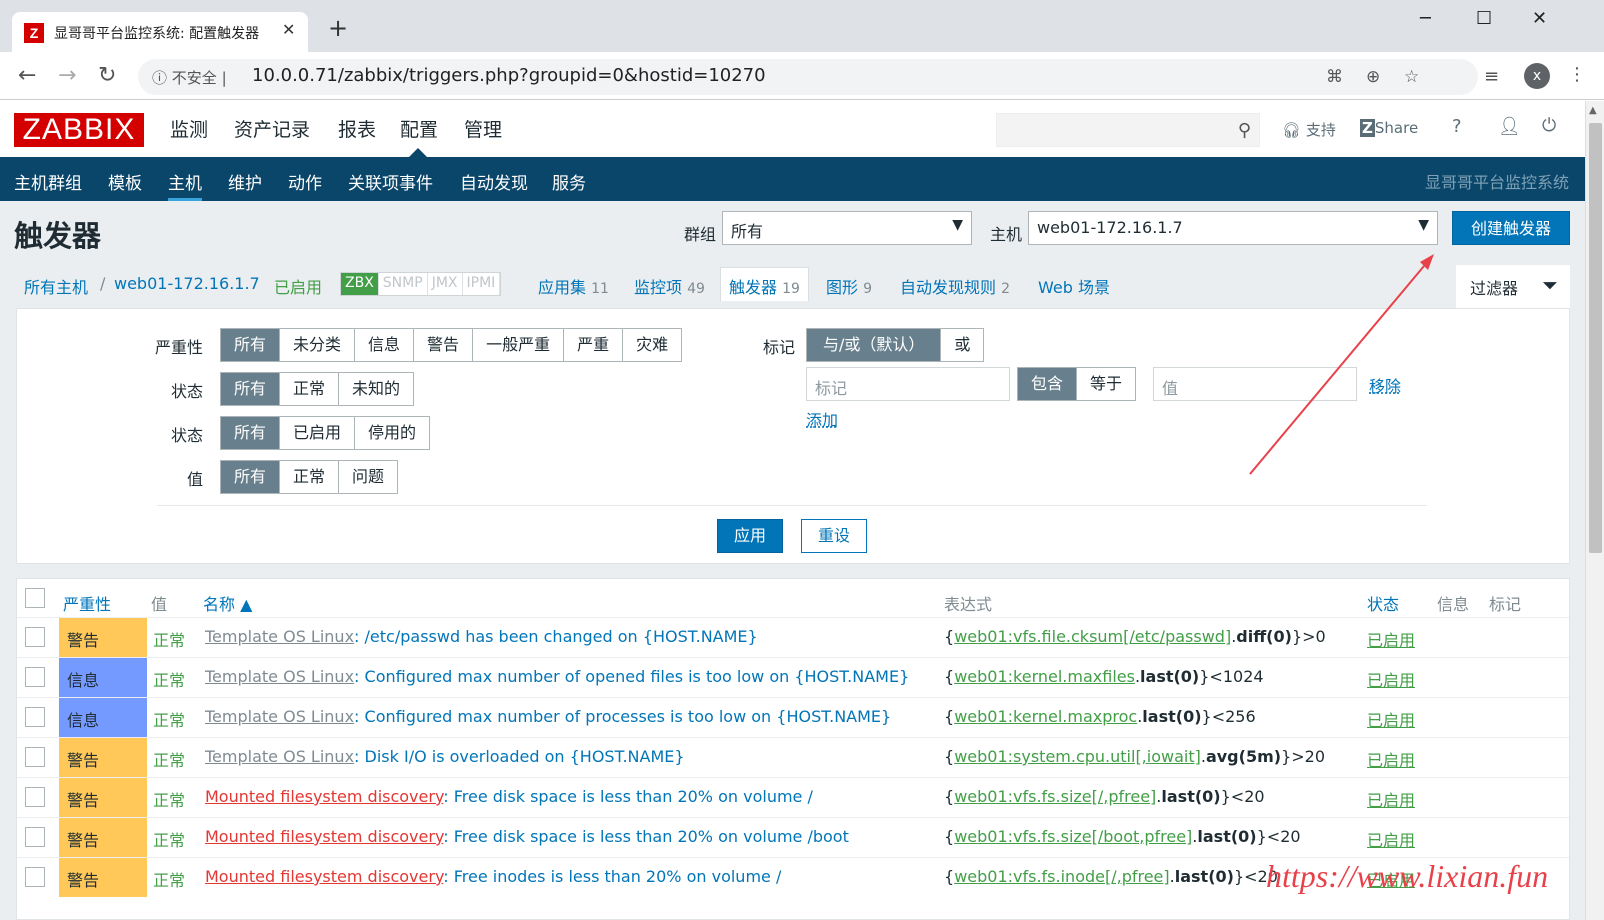 The height and width of the screenshot is (920, 1604). I want to click on header-status: 状态, so click(1383, 603).